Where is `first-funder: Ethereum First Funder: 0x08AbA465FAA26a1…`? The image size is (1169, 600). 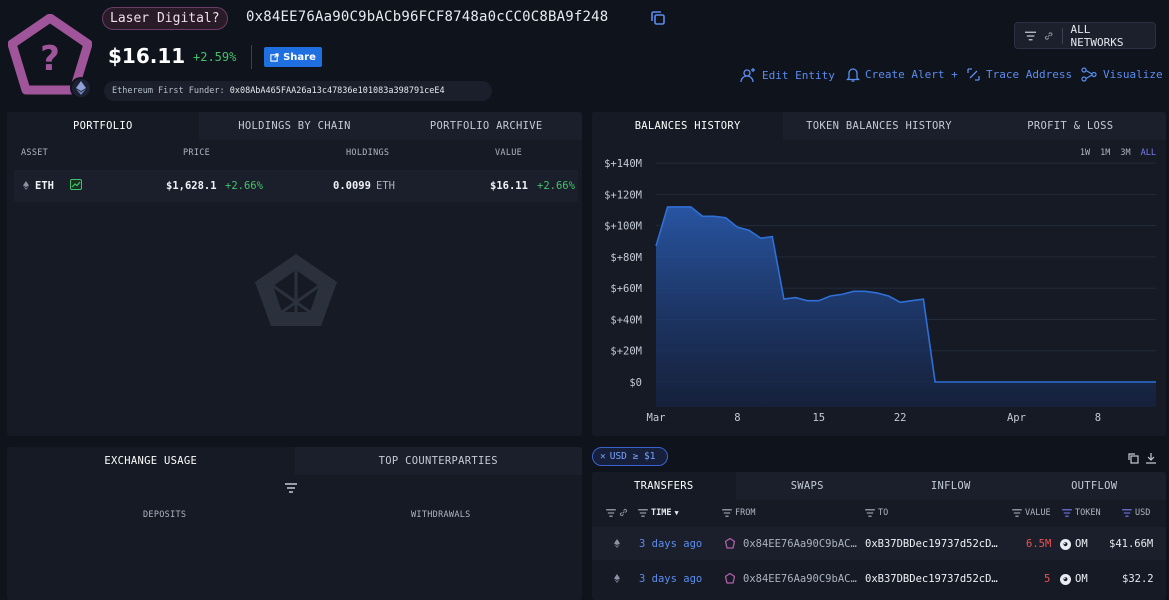 first-funder: Ethereum First Funder: 0x08AbA465FAA26a1… is located at coordinates (298, 91).